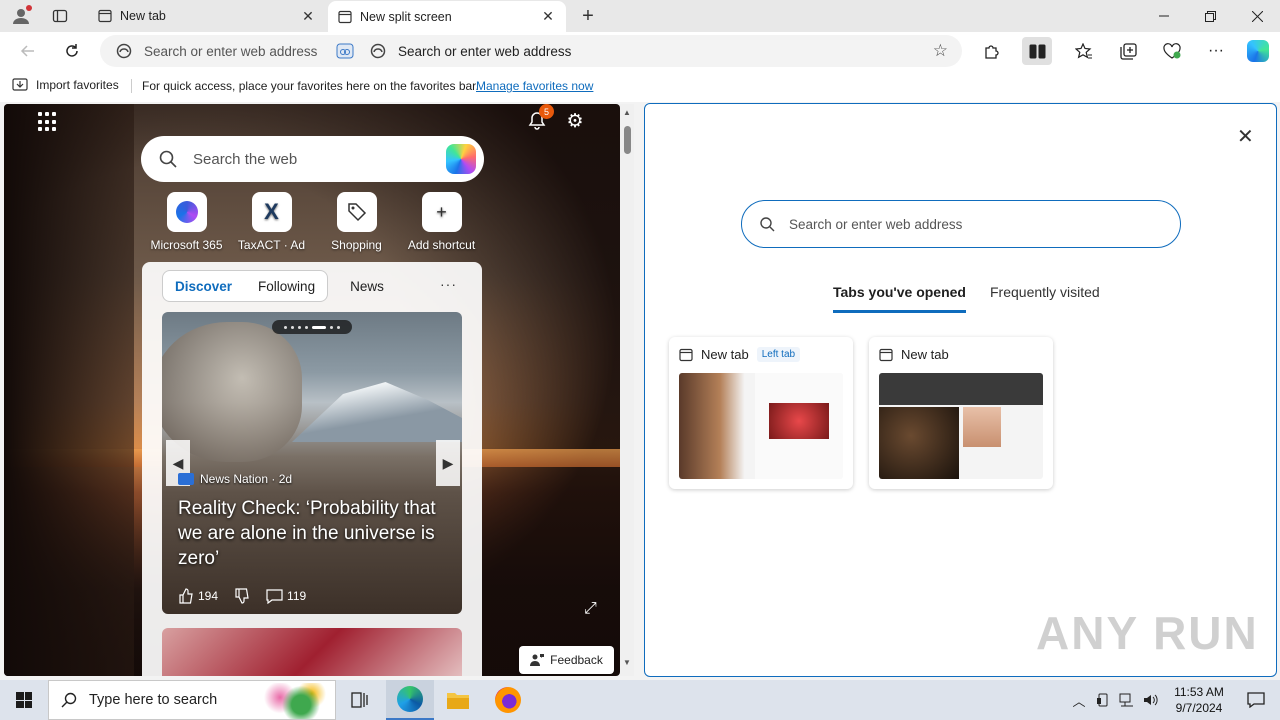 This screenshot has width=1280, height=720. What do you see at coordinates (470, 51) in the screenshot?
I see `right-address-segment: Search or enter web address` at bounding box center [470, 51].